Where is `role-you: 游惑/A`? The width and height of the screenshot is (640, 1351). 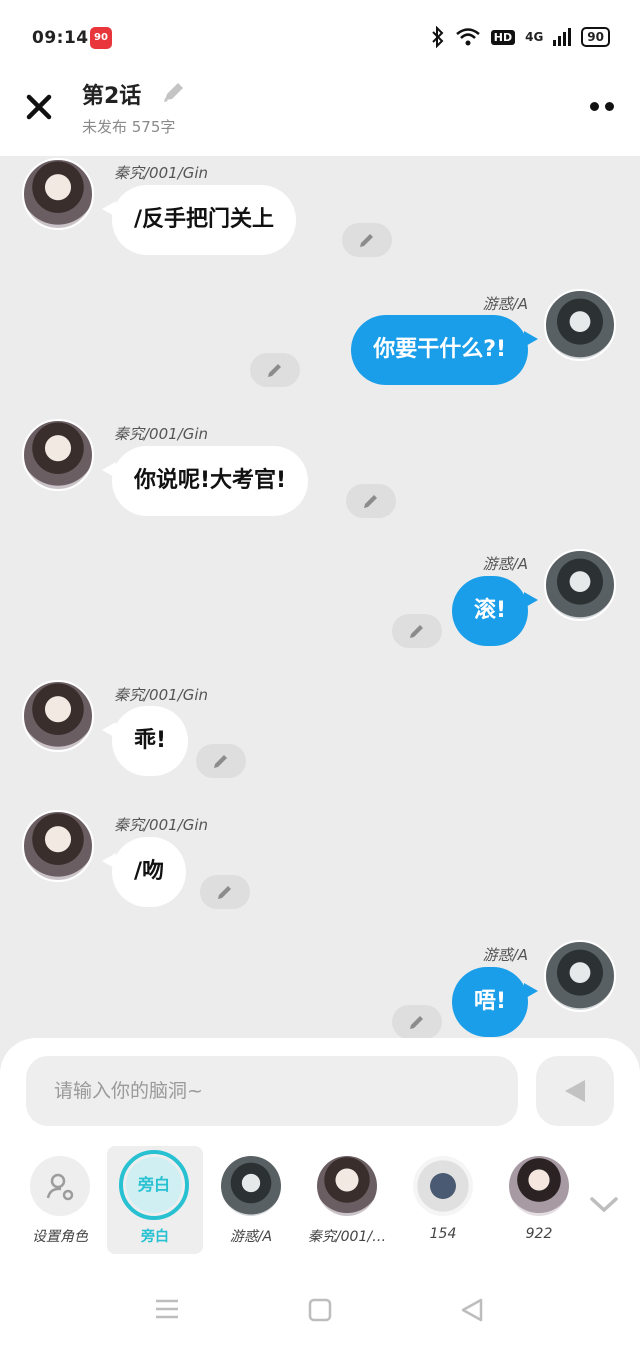
role-you: 游惑/A is located at coordinates (251, 1200).